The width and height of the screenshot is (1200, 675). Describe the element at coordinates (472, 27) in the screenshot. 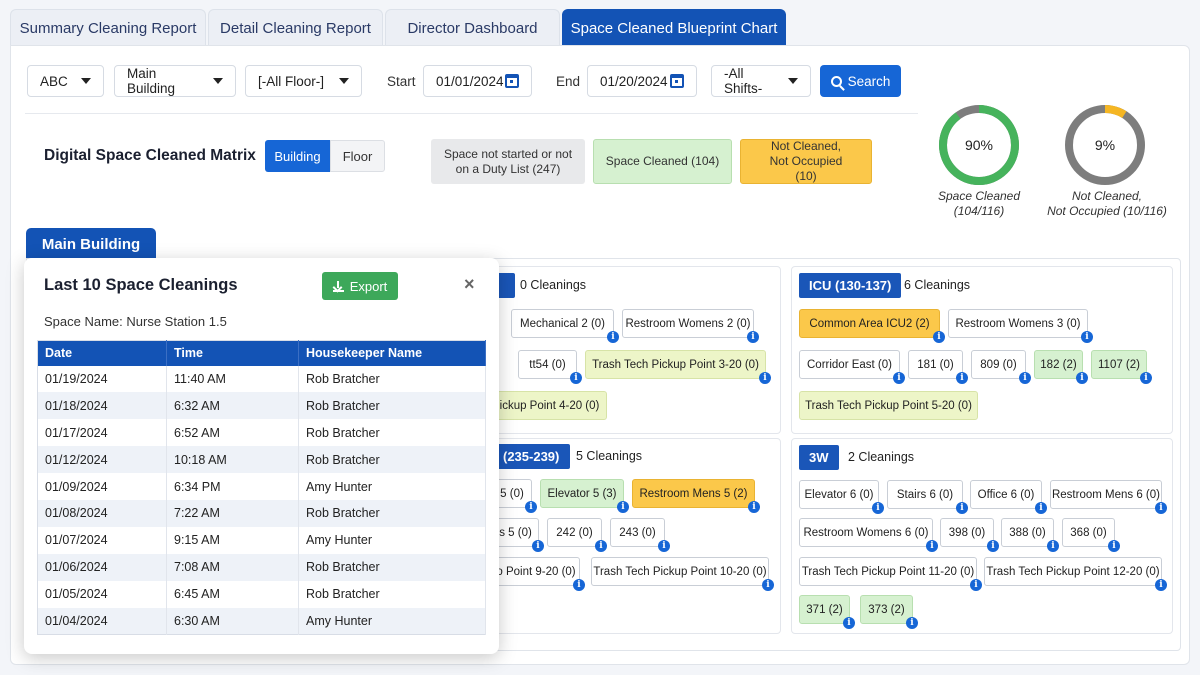

I see `tab-director-dashboard: Director Dashboard` at that location.